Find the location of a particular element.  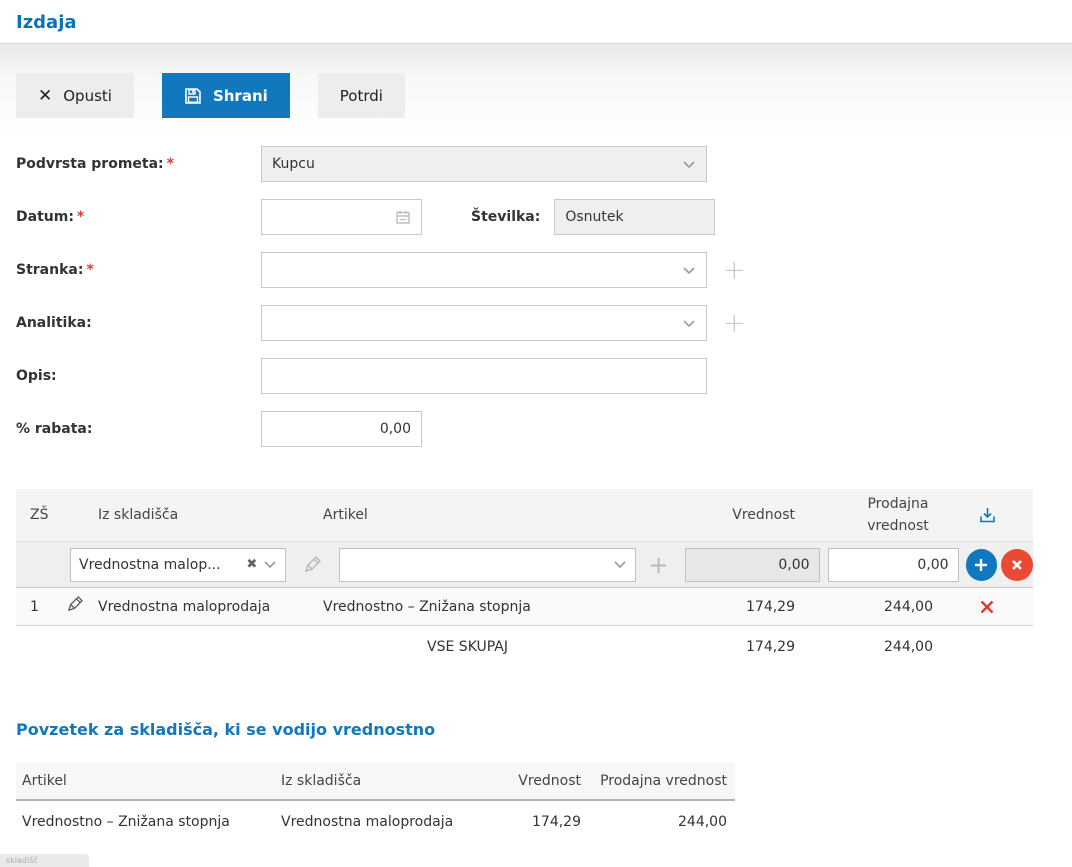

summary-col-sales-value: Prodajna vrednost is located at coordinates (663, 781).